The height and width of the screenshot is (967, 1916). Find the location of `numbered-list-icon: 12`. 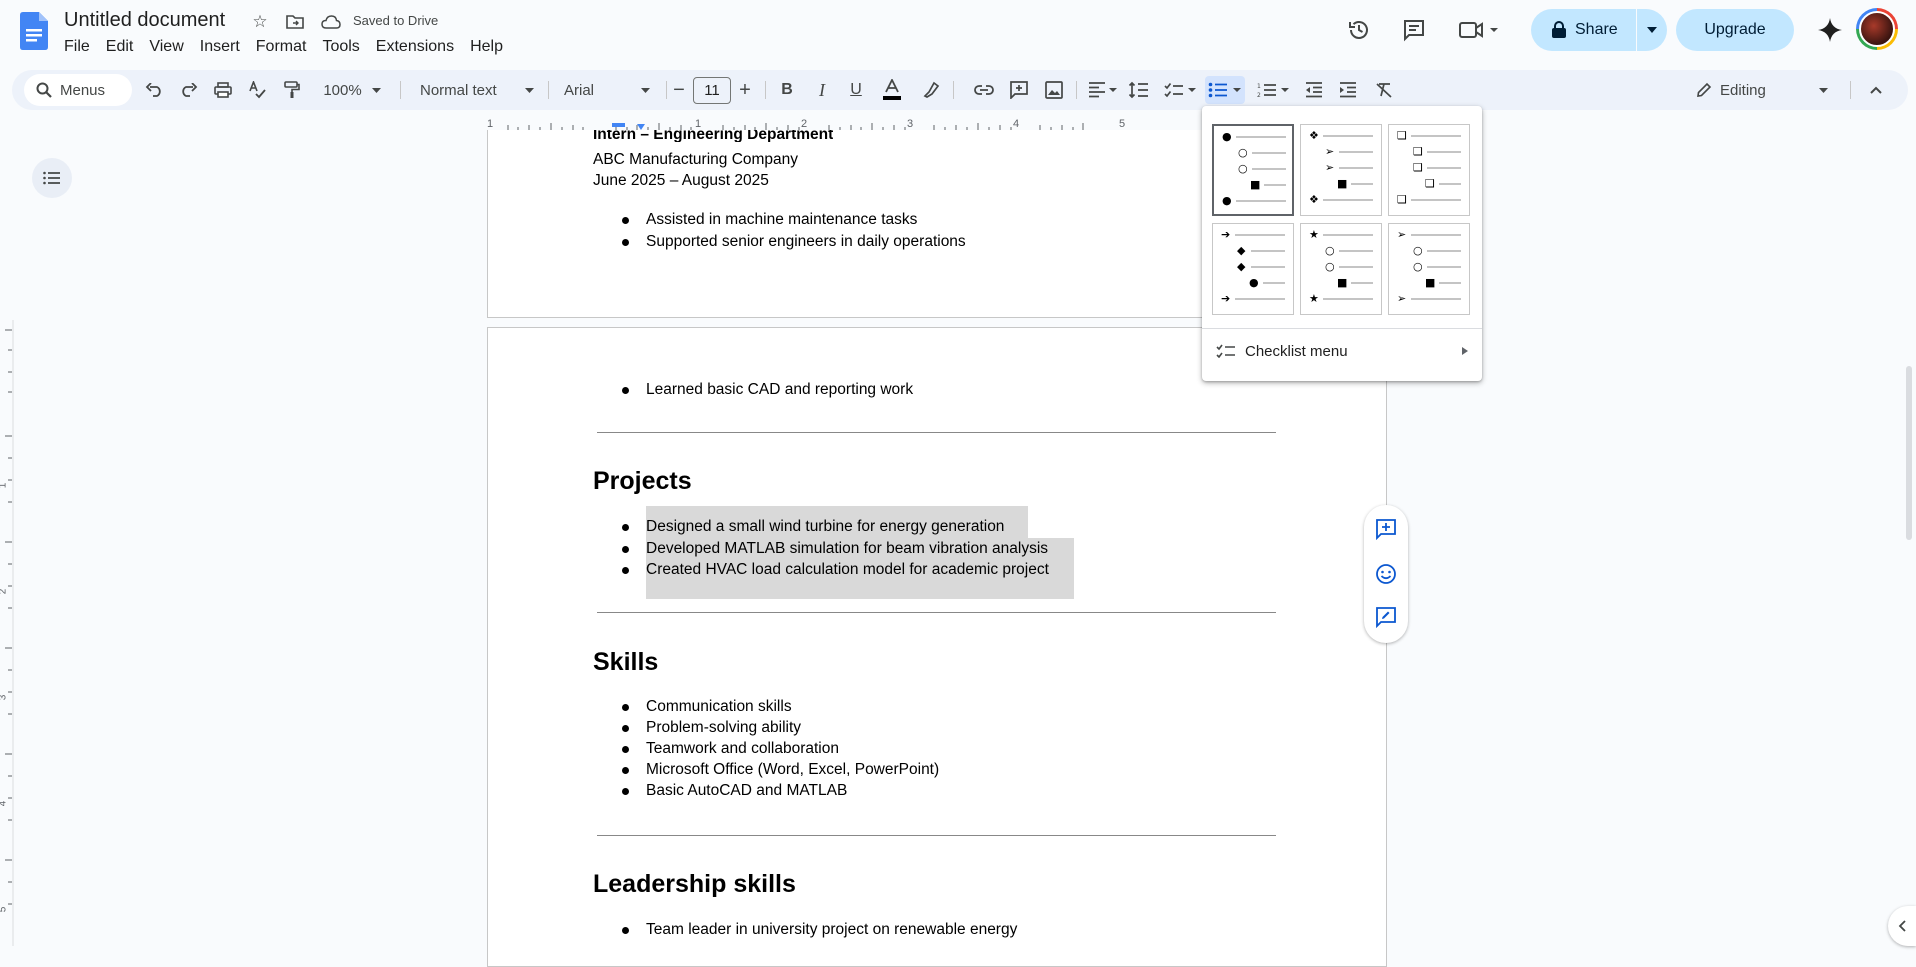

numbered-list-icon: 12 is located at coordinates (1266, 90).